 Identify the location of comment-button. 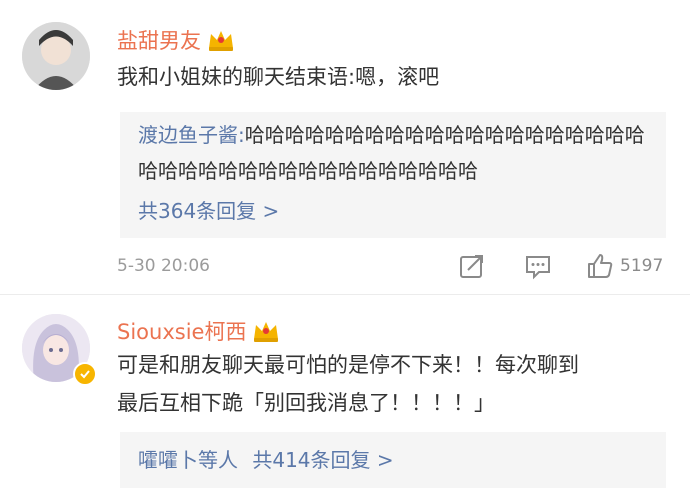
(538, 266).